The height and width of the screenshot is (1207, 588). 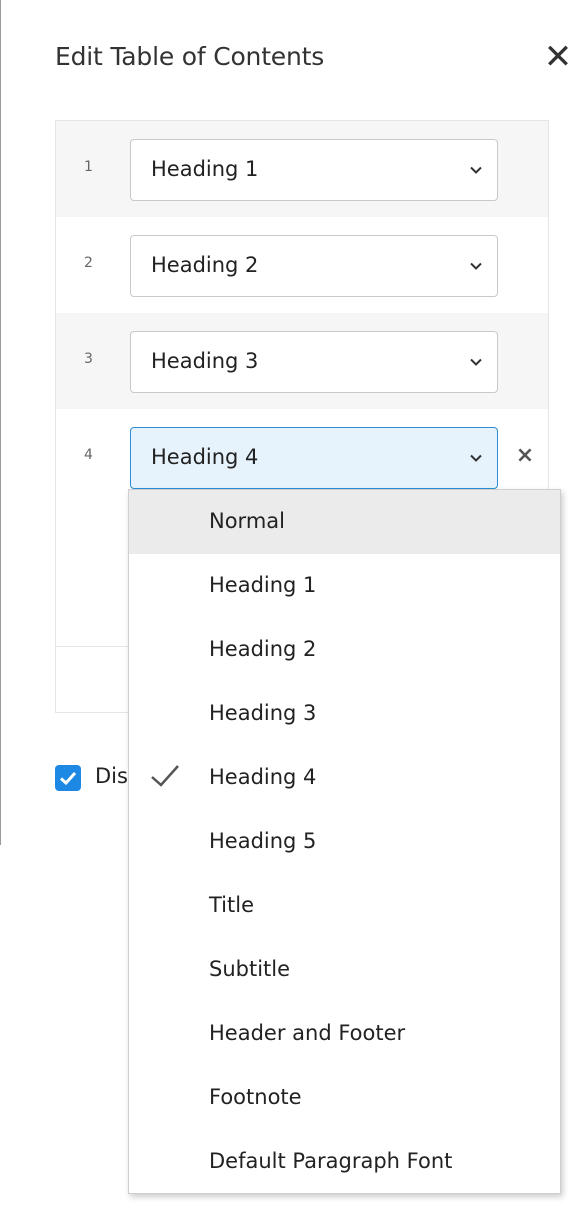 I want to click on level-row-1: 1 Heading 1, so click(x=302, y=169).